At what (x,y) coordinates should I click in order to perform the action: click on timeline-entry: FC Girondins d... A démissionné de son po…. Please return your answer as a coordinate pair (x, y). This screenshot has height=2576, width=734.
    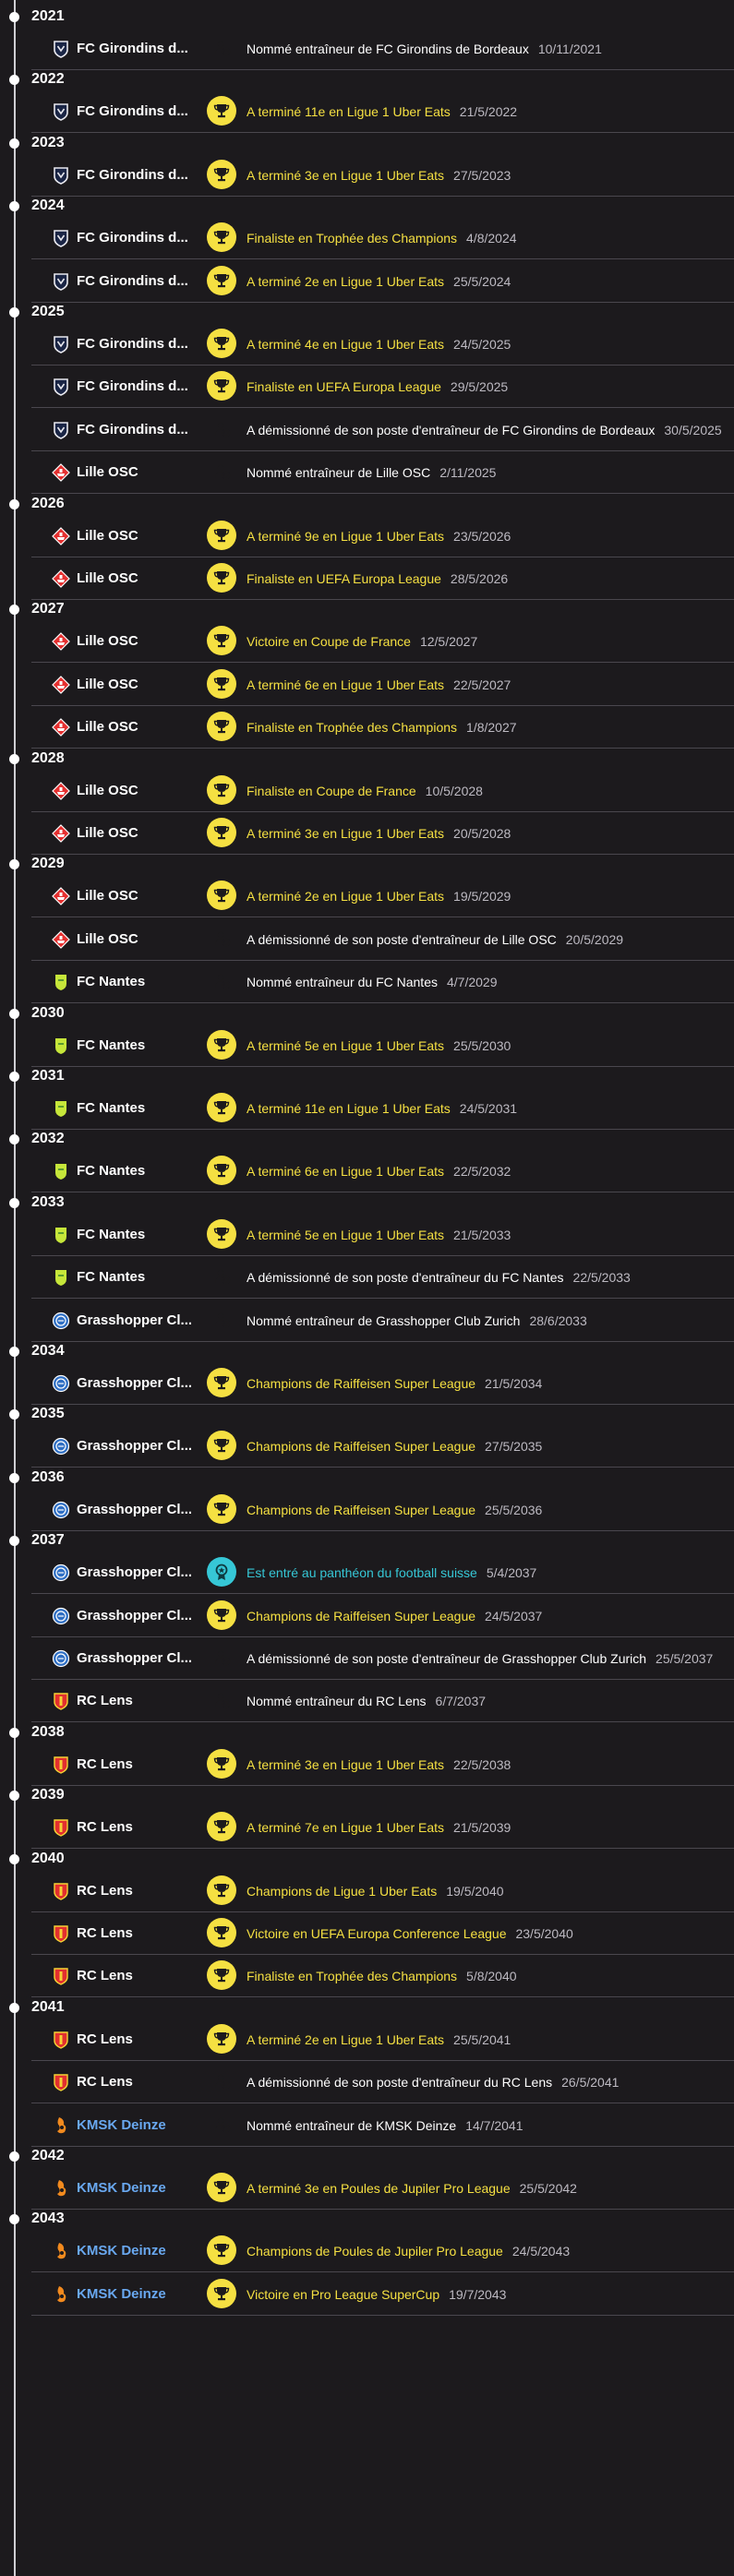
    Looking at the image, I should click on (367, 430).